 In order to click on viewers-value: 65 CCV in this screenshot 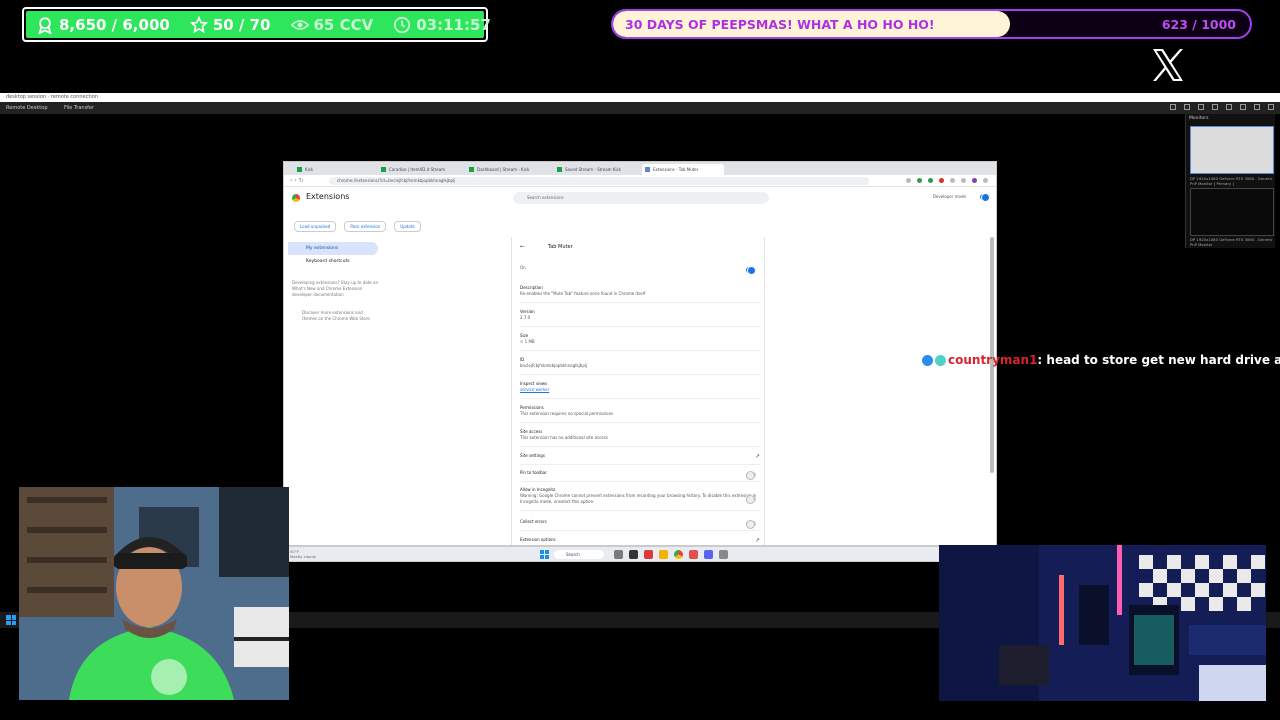, I will do `click(343, 24)`.